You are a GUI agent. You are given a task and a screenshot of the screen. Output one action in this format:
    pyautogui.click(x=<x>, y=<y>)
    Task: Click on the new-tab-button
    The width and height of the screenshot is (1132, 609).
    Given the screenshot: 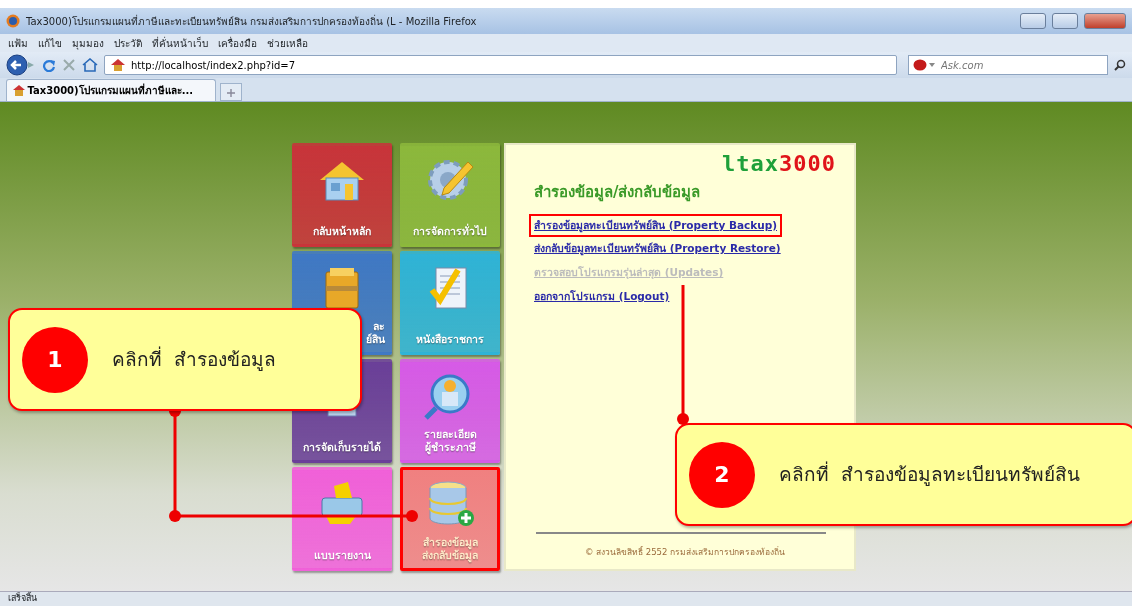 What is the action you would take?
    pyautogui.click(x=231, y=92)
    